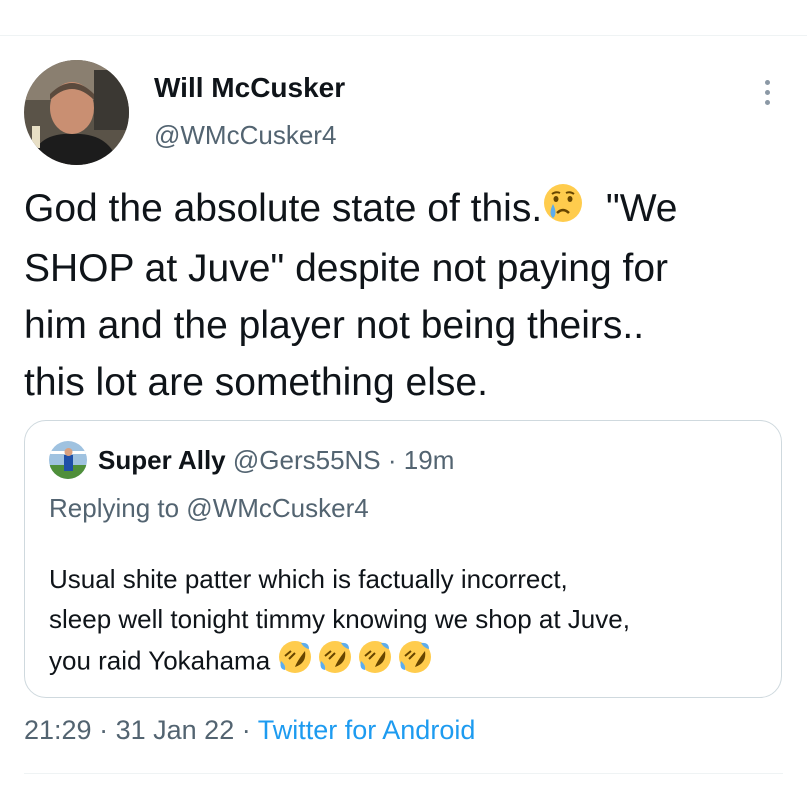 This screenshot has width=807, height=800. I want to click on top-divider, so click(403, 35).